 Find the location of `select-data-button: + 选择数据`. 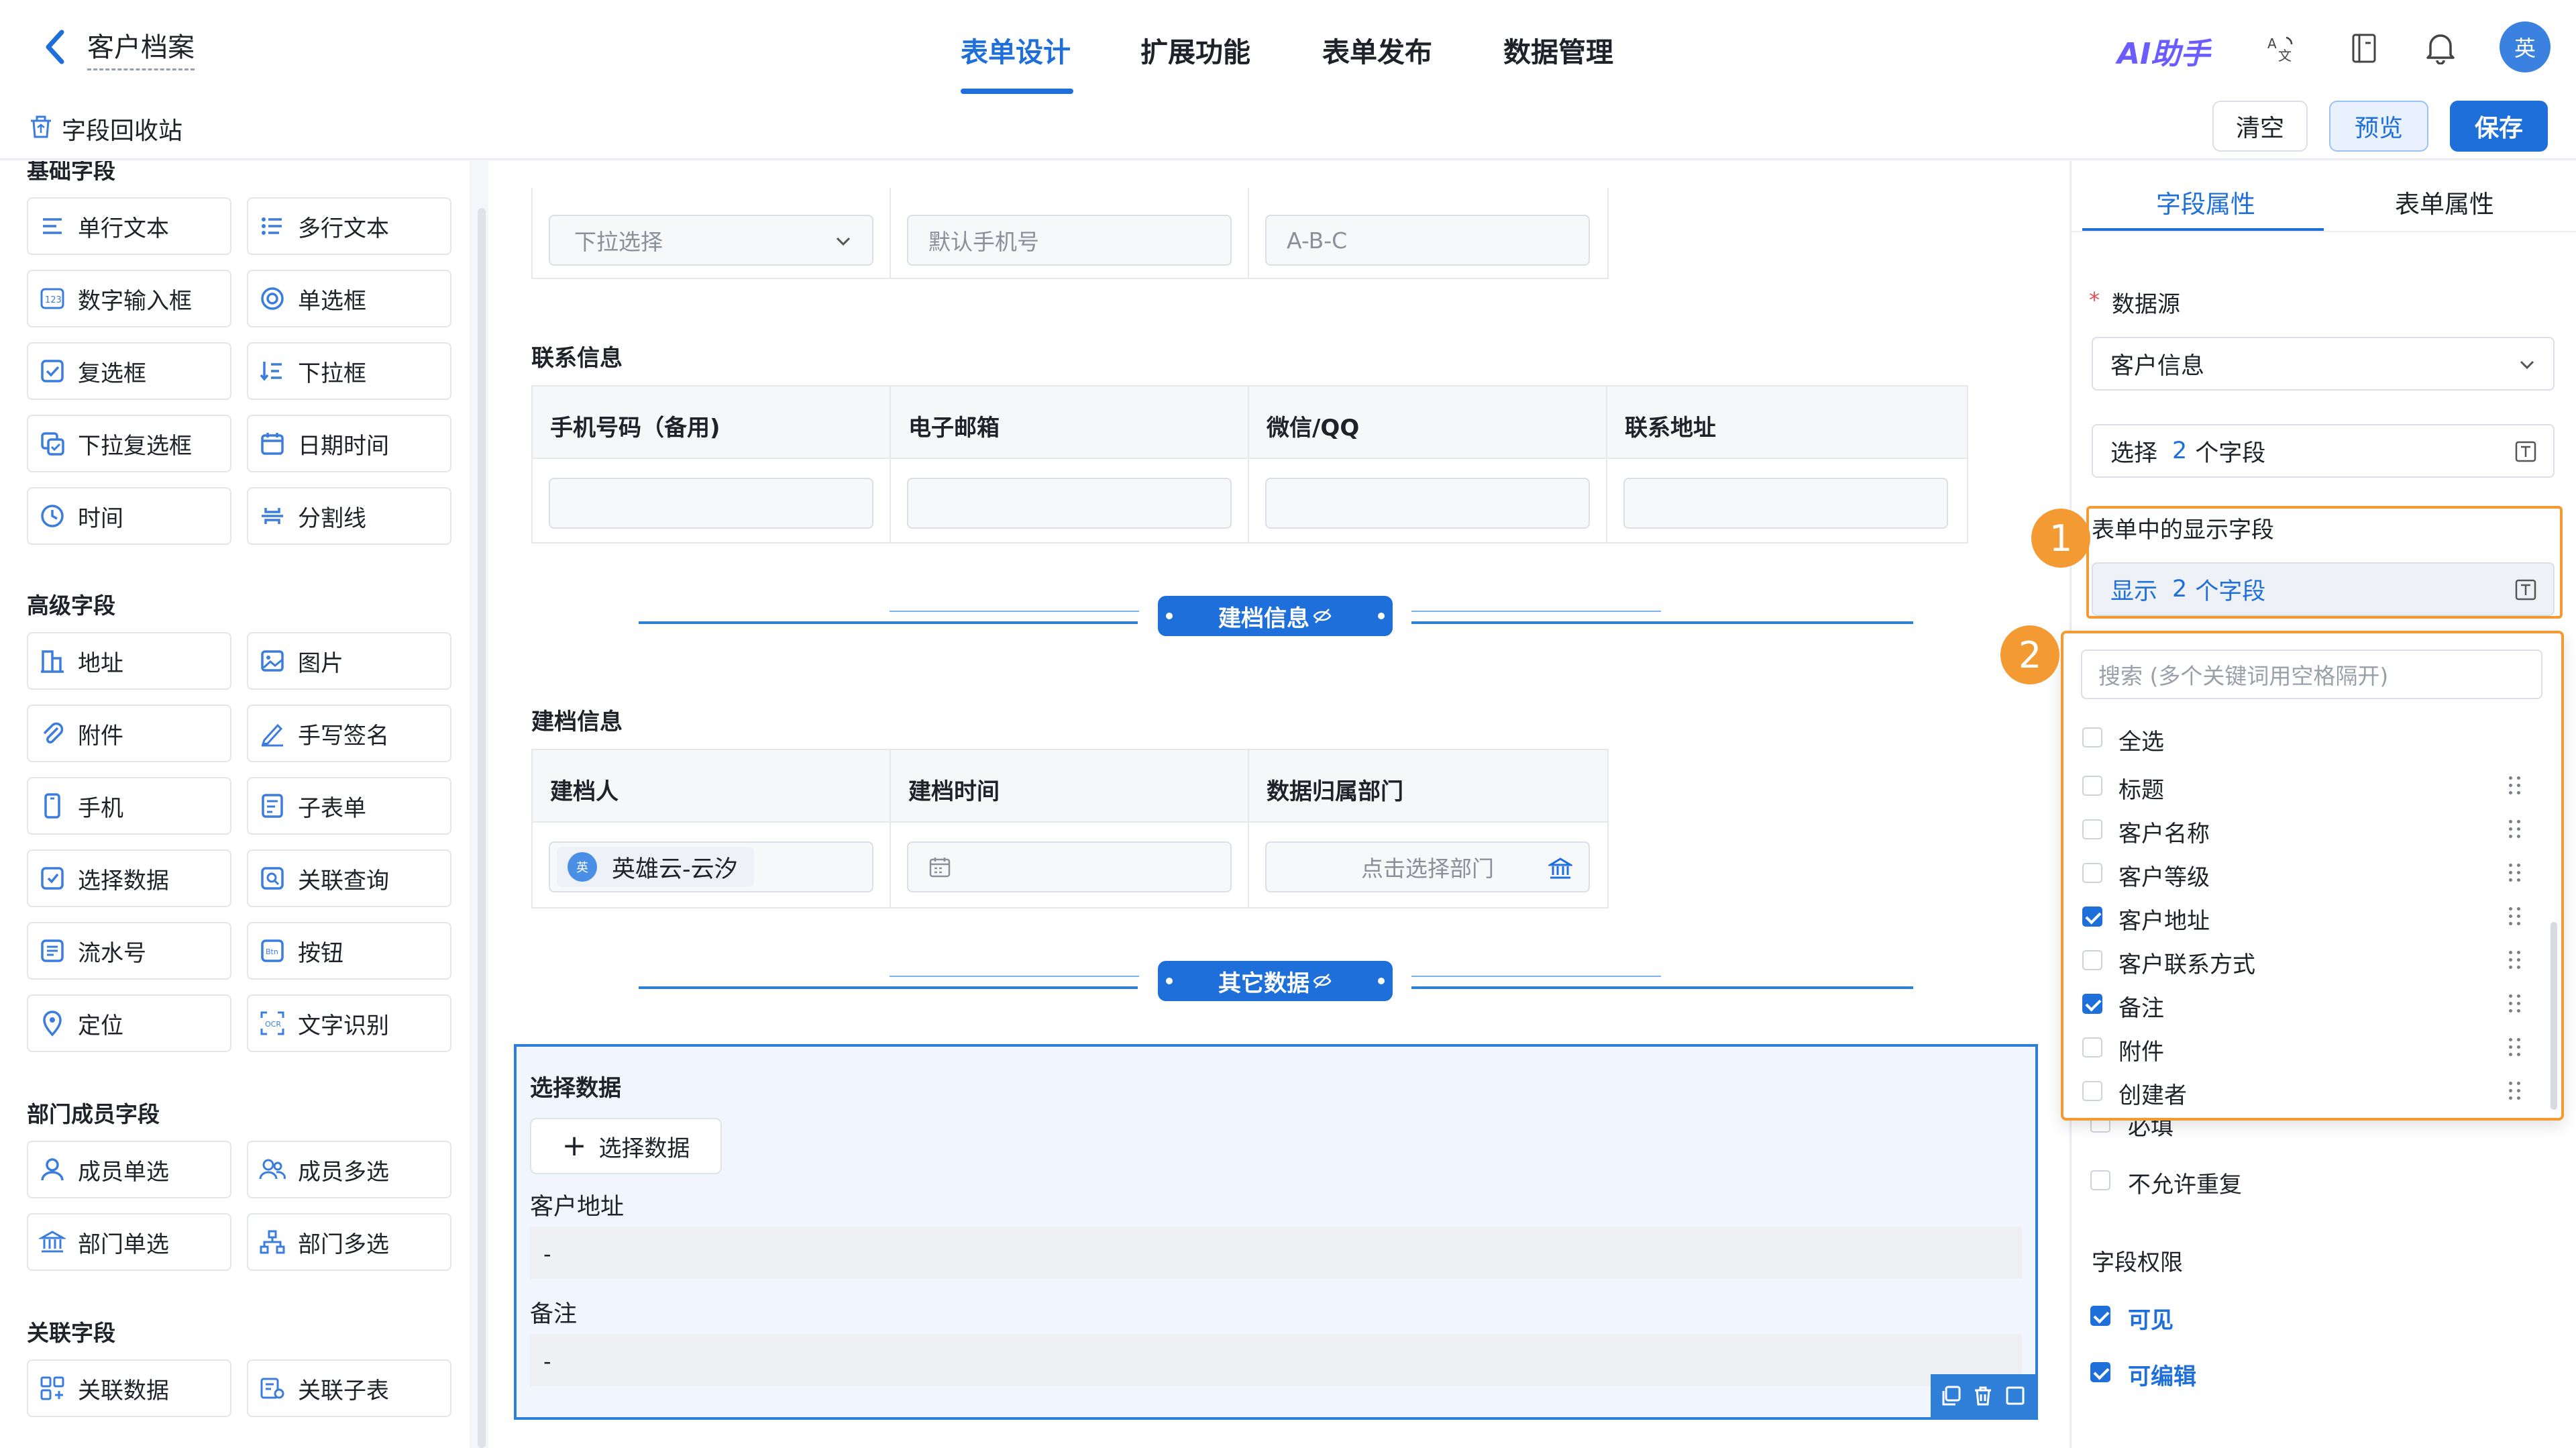

select-data-button: + 选择数据 is located at coordinates (626, 1146).